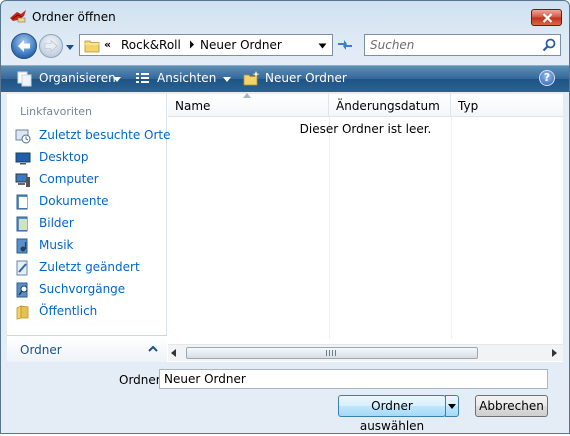  I want to click on column-header-name: Name, so click(248, 105).